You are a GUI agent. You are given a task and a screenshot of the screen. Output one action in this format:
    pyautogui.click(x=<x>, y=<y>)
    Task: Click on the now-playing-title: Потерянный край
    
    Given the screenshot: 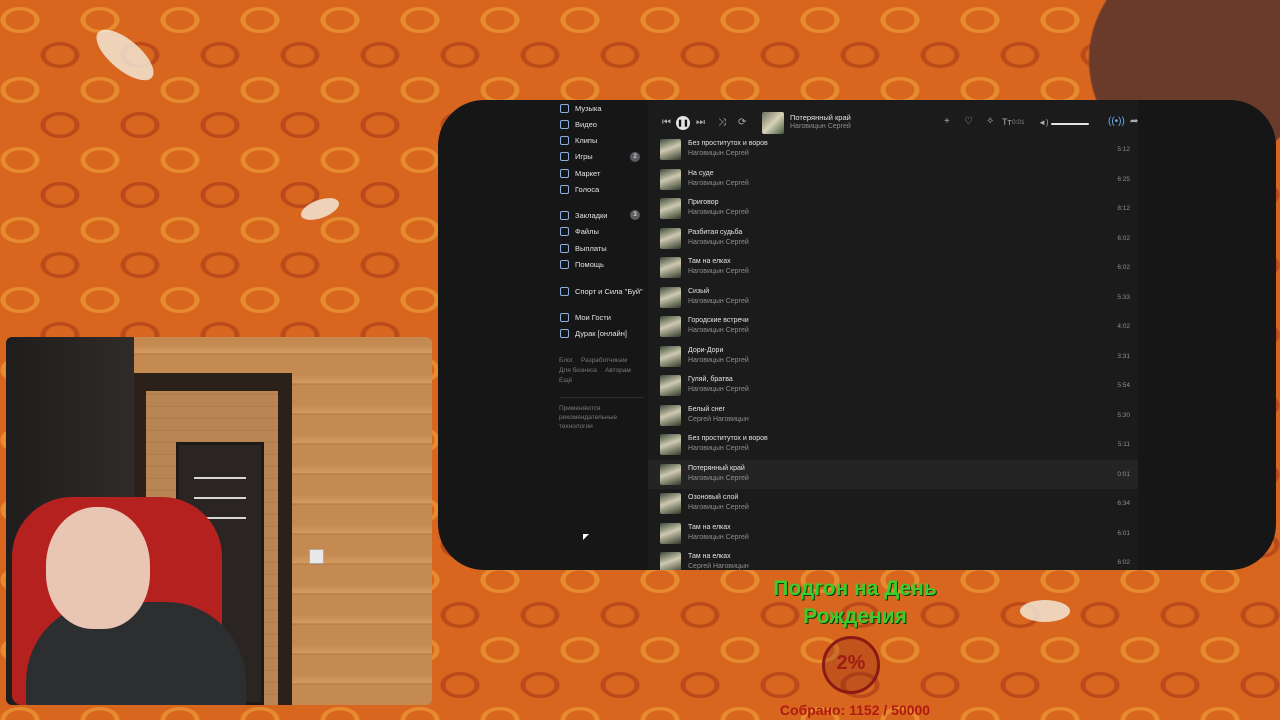 What is the action you would take?
    pyautogui.click(x=820, y=117)
    